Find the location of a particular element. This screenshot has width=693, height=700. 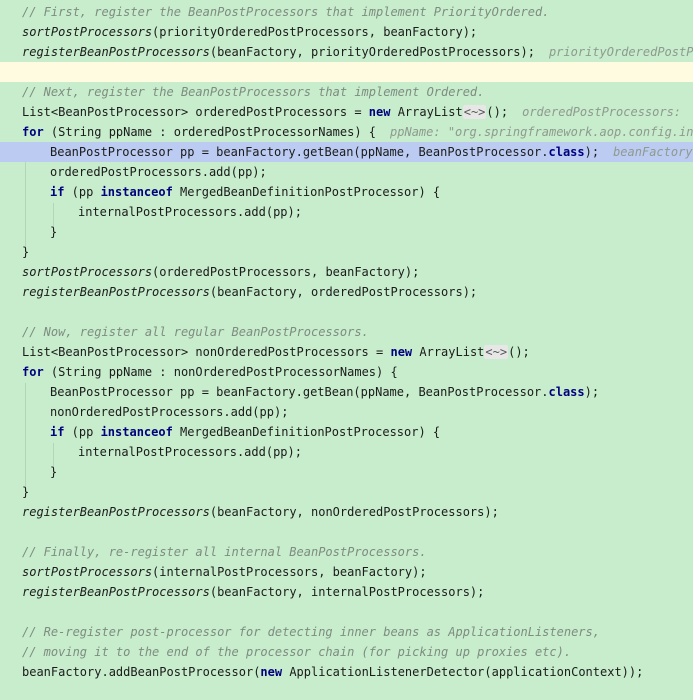

code-line: nonOrderedPostProcessors.add(pp); is located at coordinates (346, 412).